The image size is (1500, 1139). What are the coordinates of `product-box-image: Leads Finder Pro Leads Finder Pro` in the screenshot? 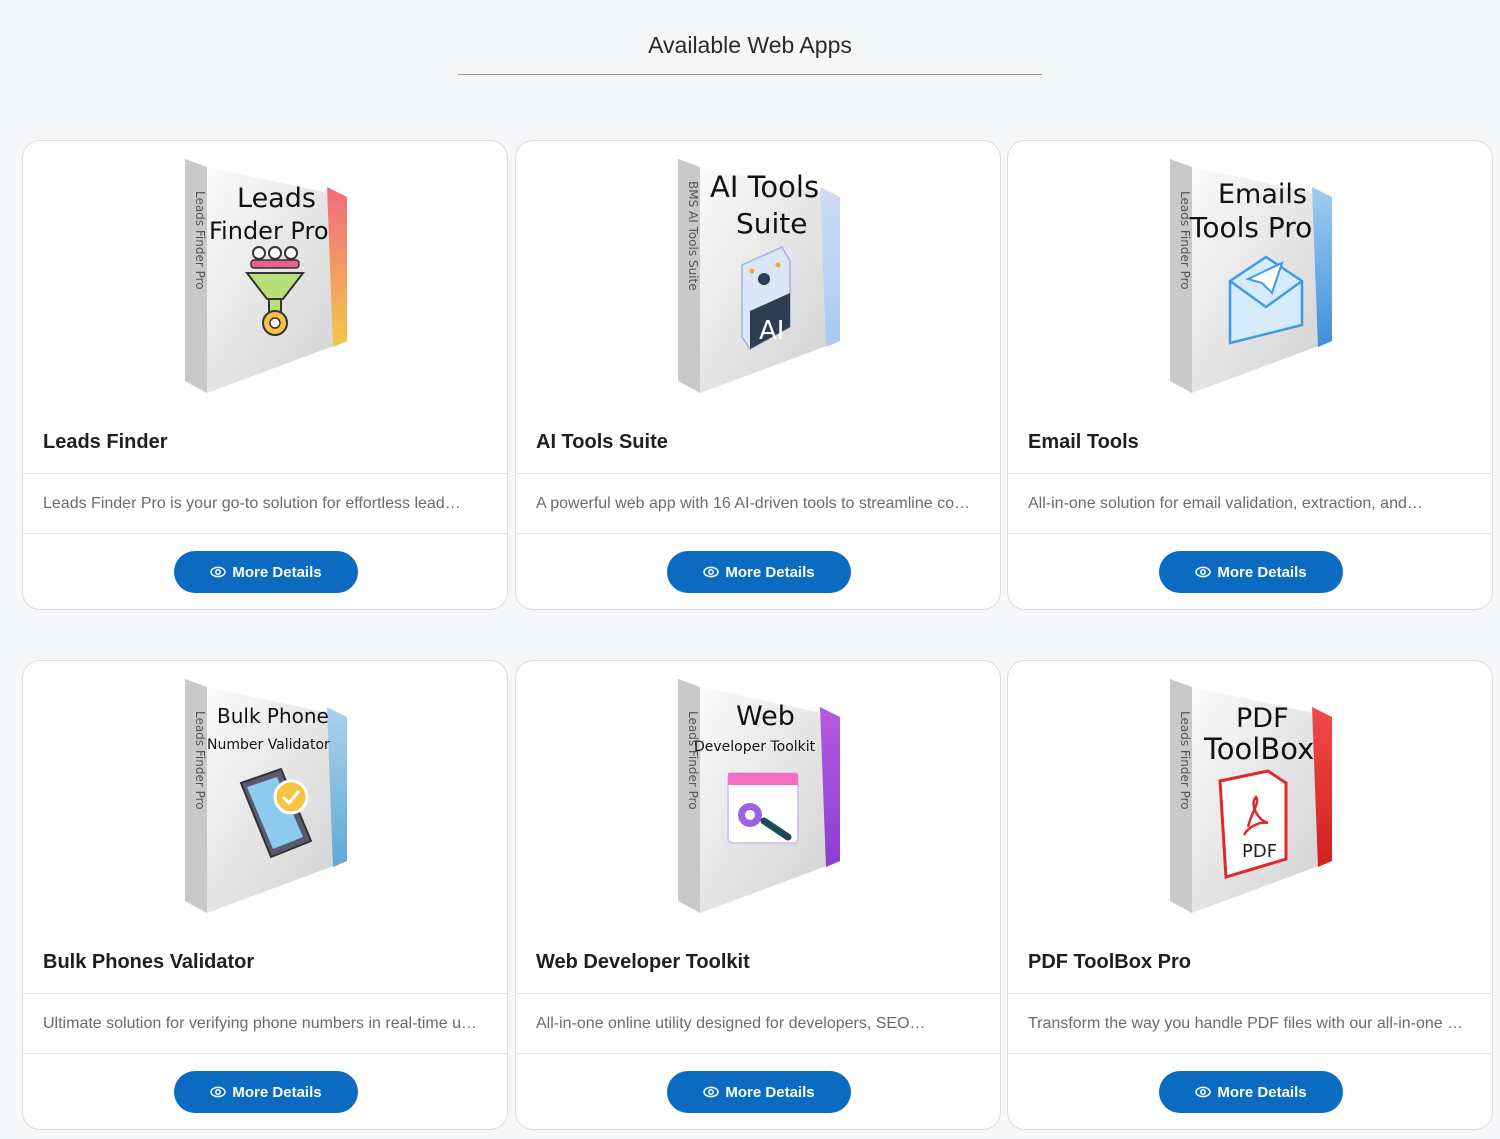 It's located at (265, 270).